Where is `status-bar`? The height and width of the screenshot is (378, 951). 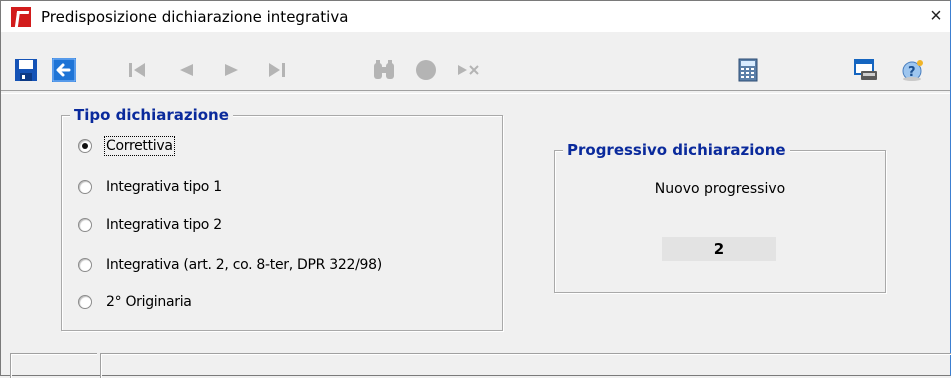 status-bar is located at coordinates (476, 364).